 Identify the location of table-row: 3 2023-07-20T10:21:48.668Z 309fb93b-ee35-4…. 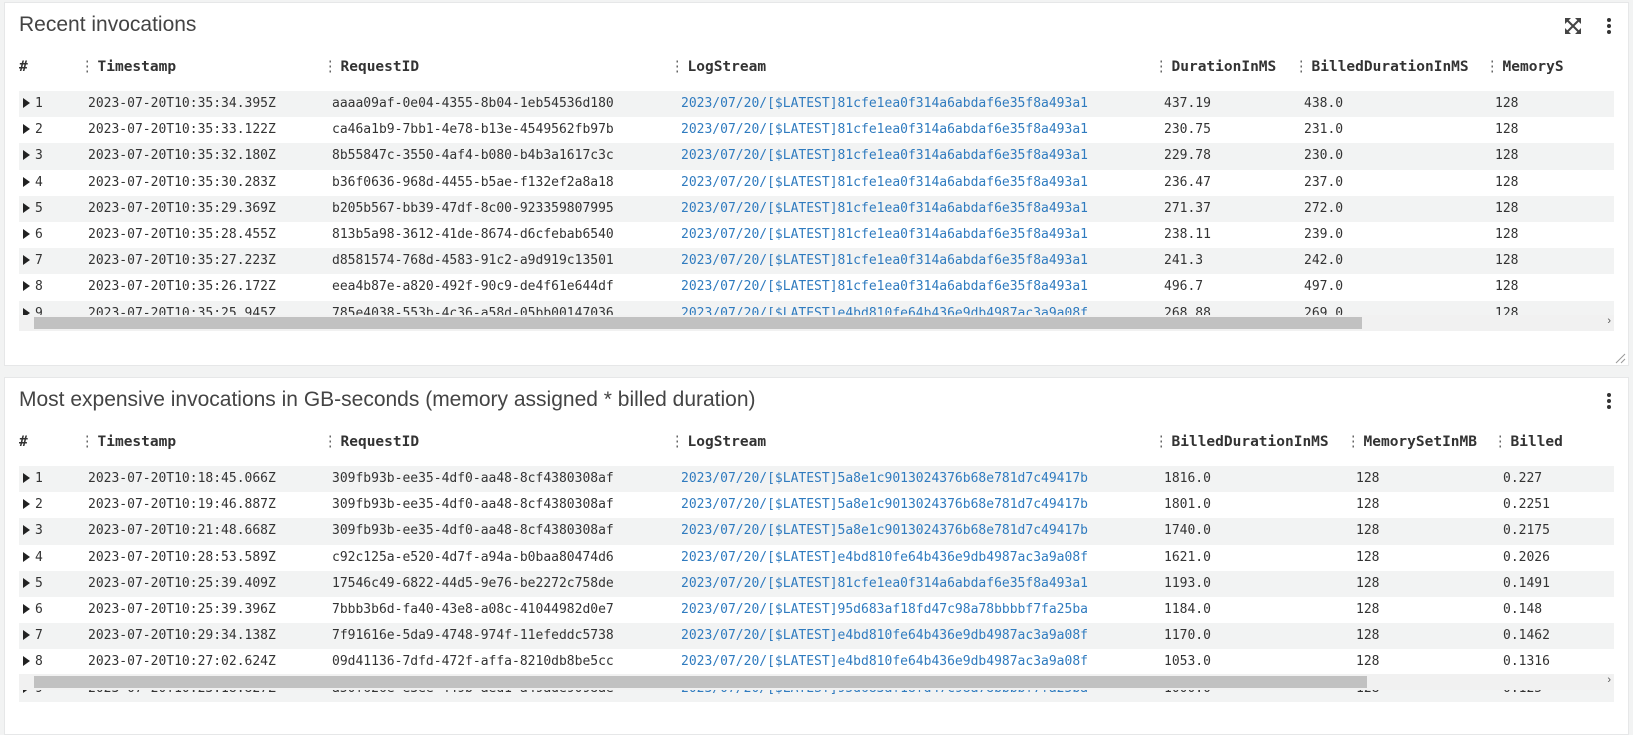
(816, 531).